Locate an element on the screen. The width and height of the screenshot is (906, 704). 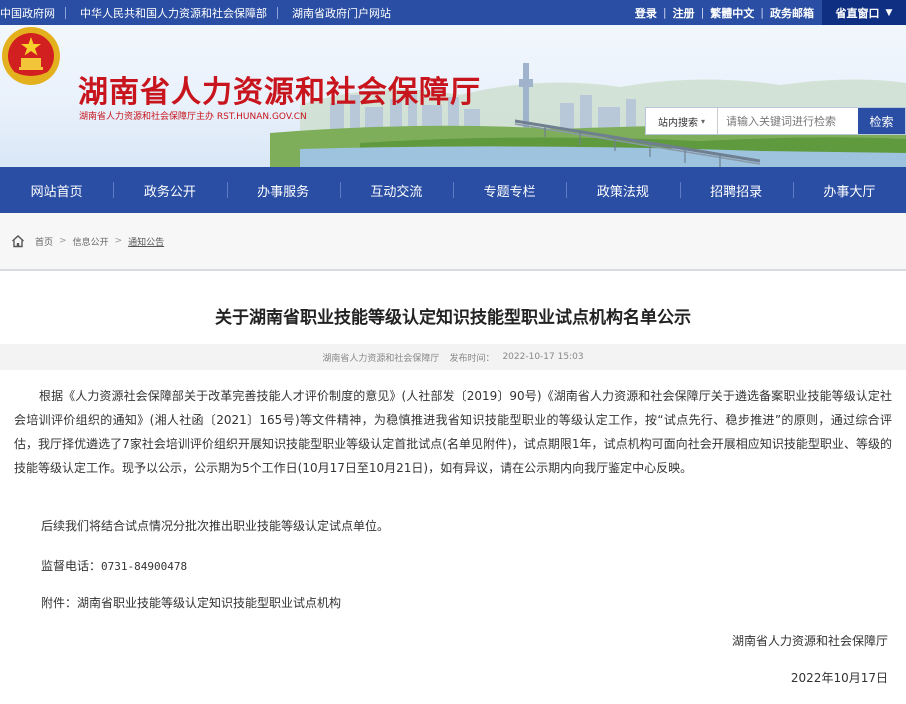
search-scope-label: 站内搜索 is located at coordinates (677, 123).